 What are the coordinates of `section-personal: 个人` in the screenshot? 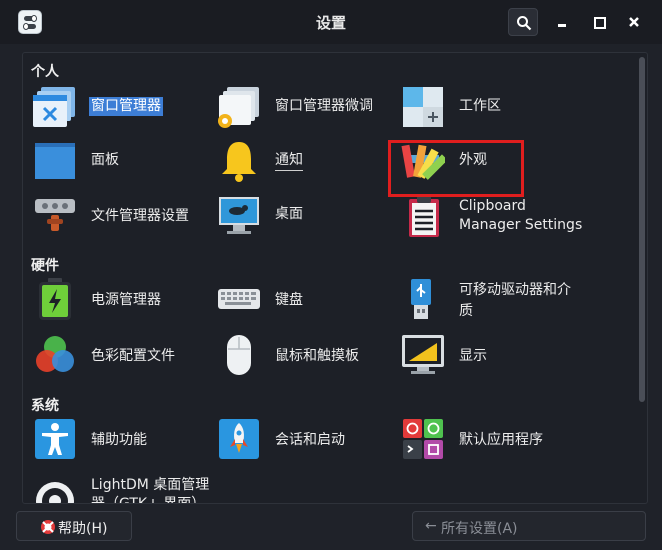 It's located at (45, 72).